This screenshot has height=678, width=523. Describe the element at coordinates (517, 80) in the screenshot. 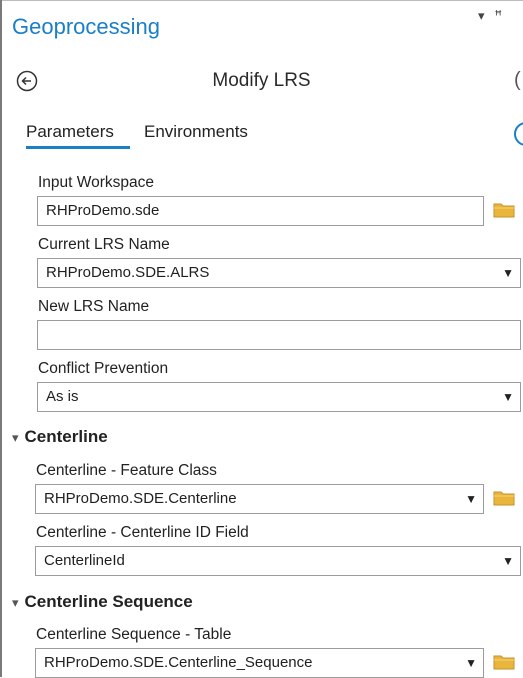

I see `info-icon: (` at that location.